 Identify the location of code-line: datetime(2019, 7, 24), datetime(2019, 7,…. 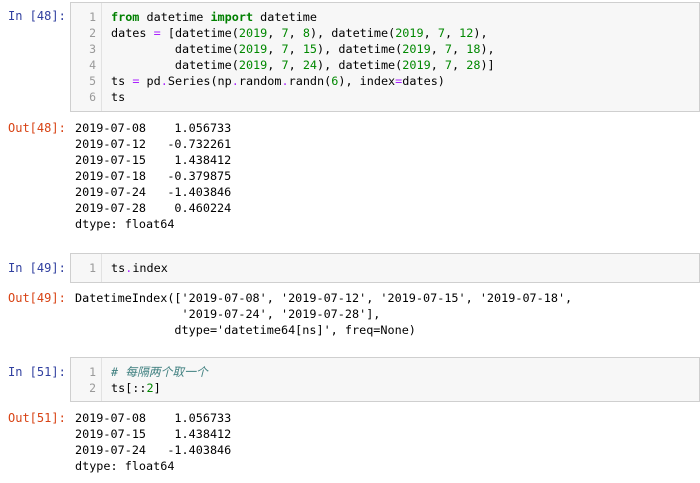
(403, 65).